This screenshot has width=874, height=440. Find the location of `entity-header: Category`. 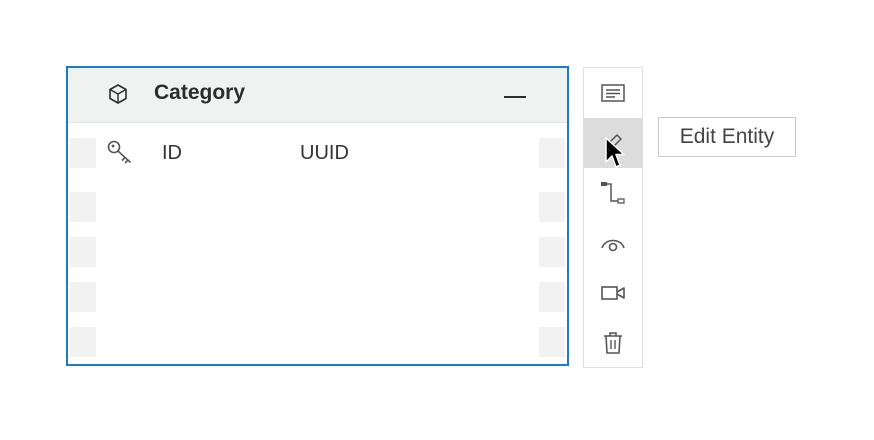

entity-header: Category is located at coordinates (317, 95).